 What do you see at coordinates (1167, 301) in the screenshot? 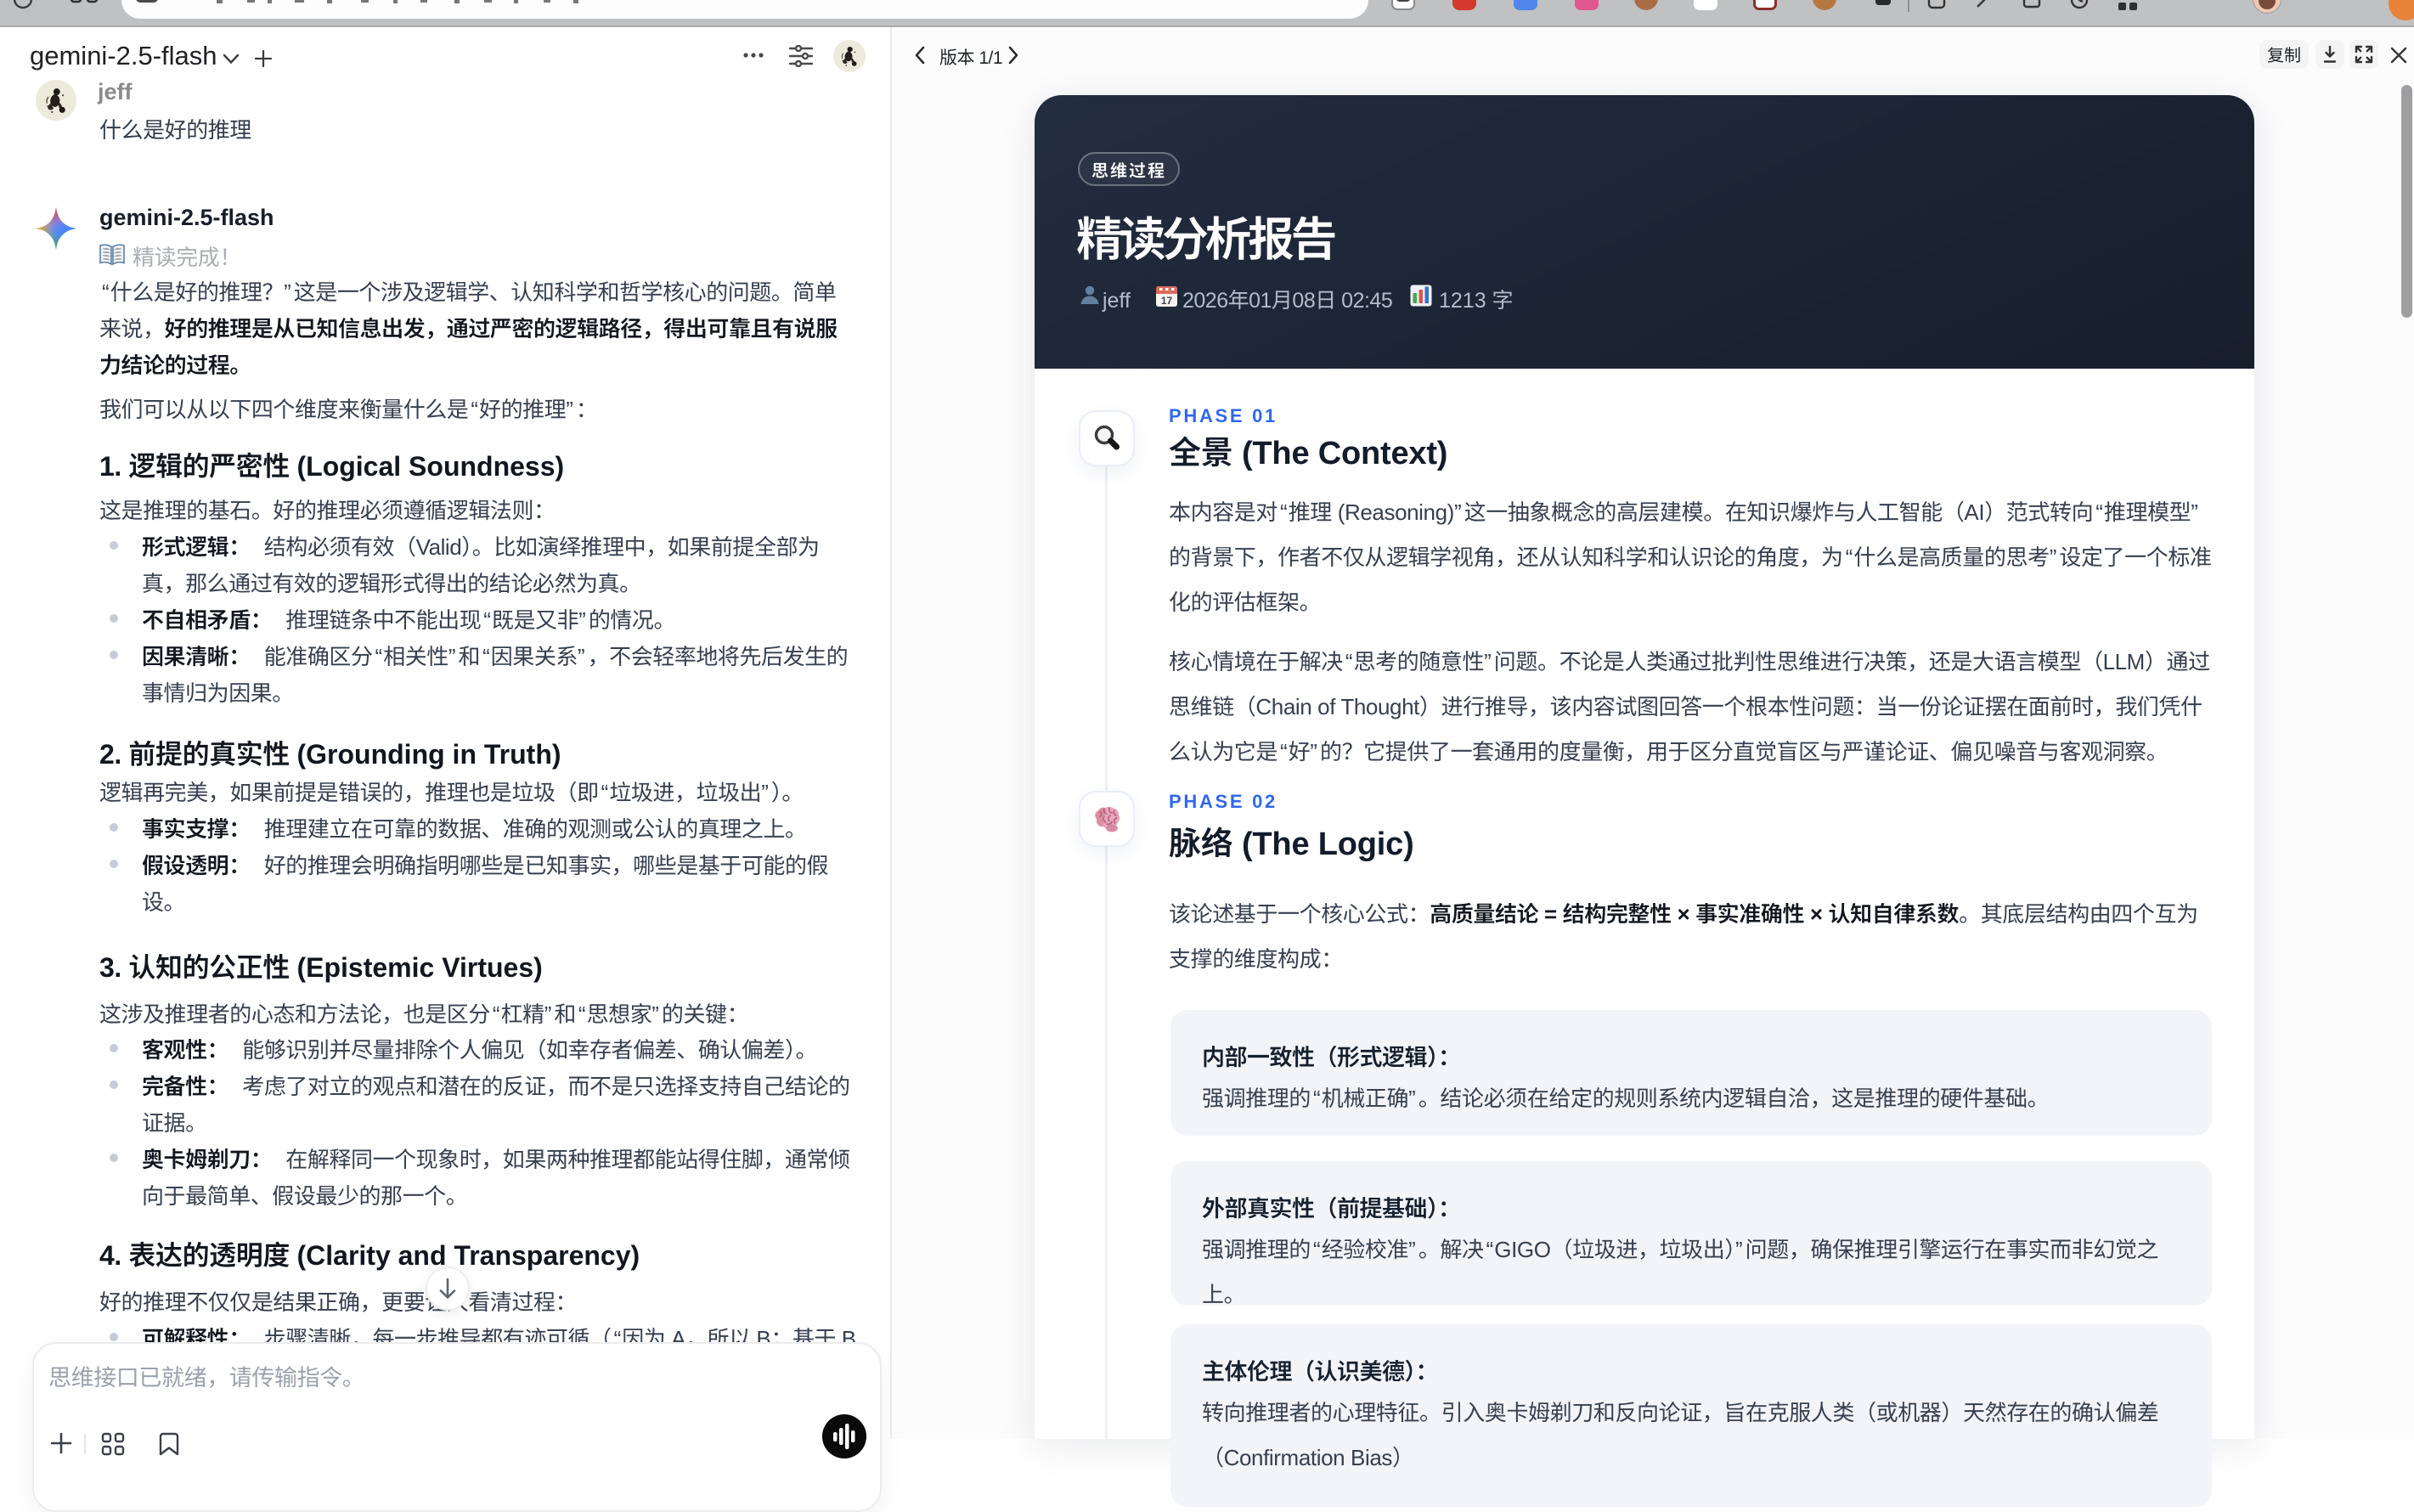
I see `svg-text: 17` at bounding box center [1167, 301].